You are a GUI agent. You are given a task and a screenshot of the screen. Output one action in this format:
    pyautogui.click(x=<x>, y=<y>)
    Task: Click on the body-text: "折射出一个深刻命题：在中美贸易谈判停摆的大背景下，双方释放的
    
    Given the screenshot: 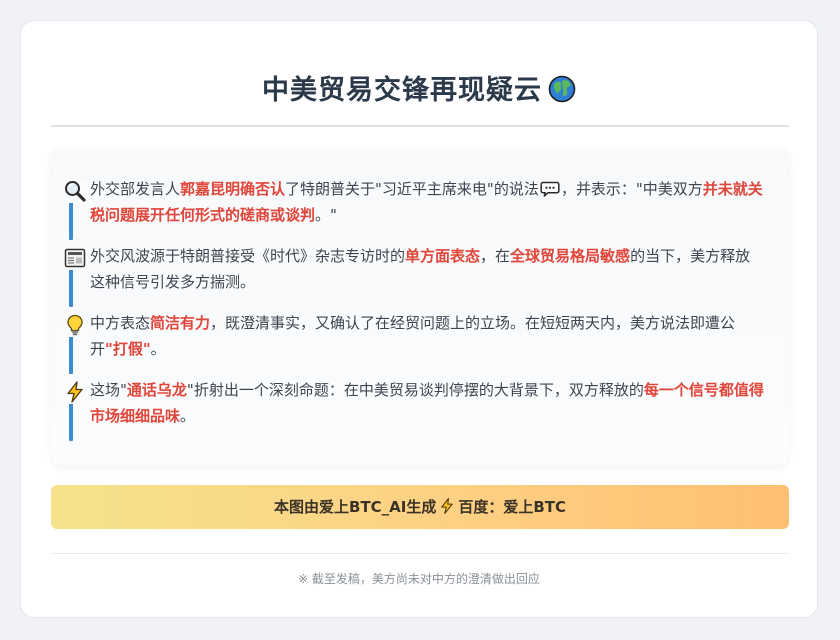 What is the action you would take?
    pyautogui.click(x=415, y=390)
    